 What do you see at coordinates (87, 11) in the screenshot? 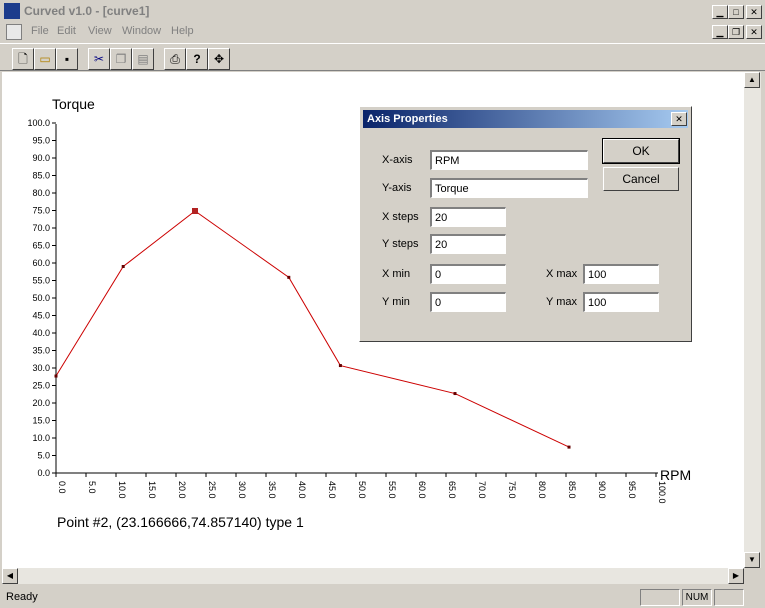
I see `window-title: Curved v1.0 - [curve1]` at bounding box center [87, 11].